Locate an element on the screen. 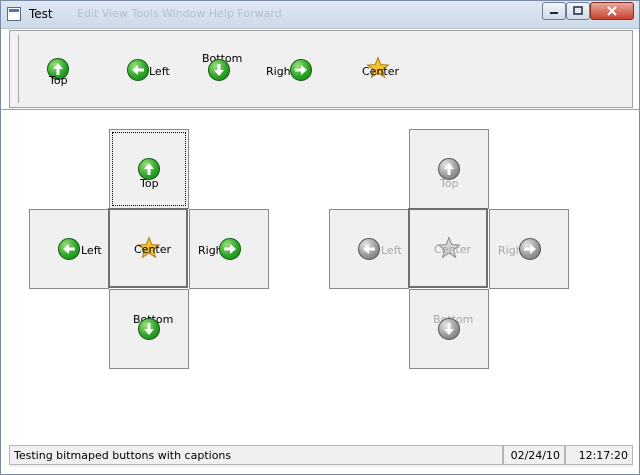 This screenshot has height=475, width=640. status-message: Testing bitmaped buttons with captions is located at coordinates (256, 455).